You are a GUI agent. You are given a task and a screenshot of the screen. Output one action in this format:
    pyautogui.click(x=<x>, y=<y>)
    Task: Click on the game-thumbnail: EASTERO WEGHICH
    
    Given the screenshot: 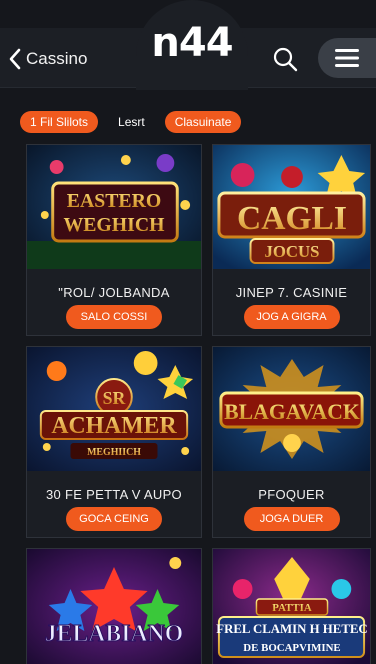 What is the action you would take?
    pyautogui.click(x=114, y=207)
    